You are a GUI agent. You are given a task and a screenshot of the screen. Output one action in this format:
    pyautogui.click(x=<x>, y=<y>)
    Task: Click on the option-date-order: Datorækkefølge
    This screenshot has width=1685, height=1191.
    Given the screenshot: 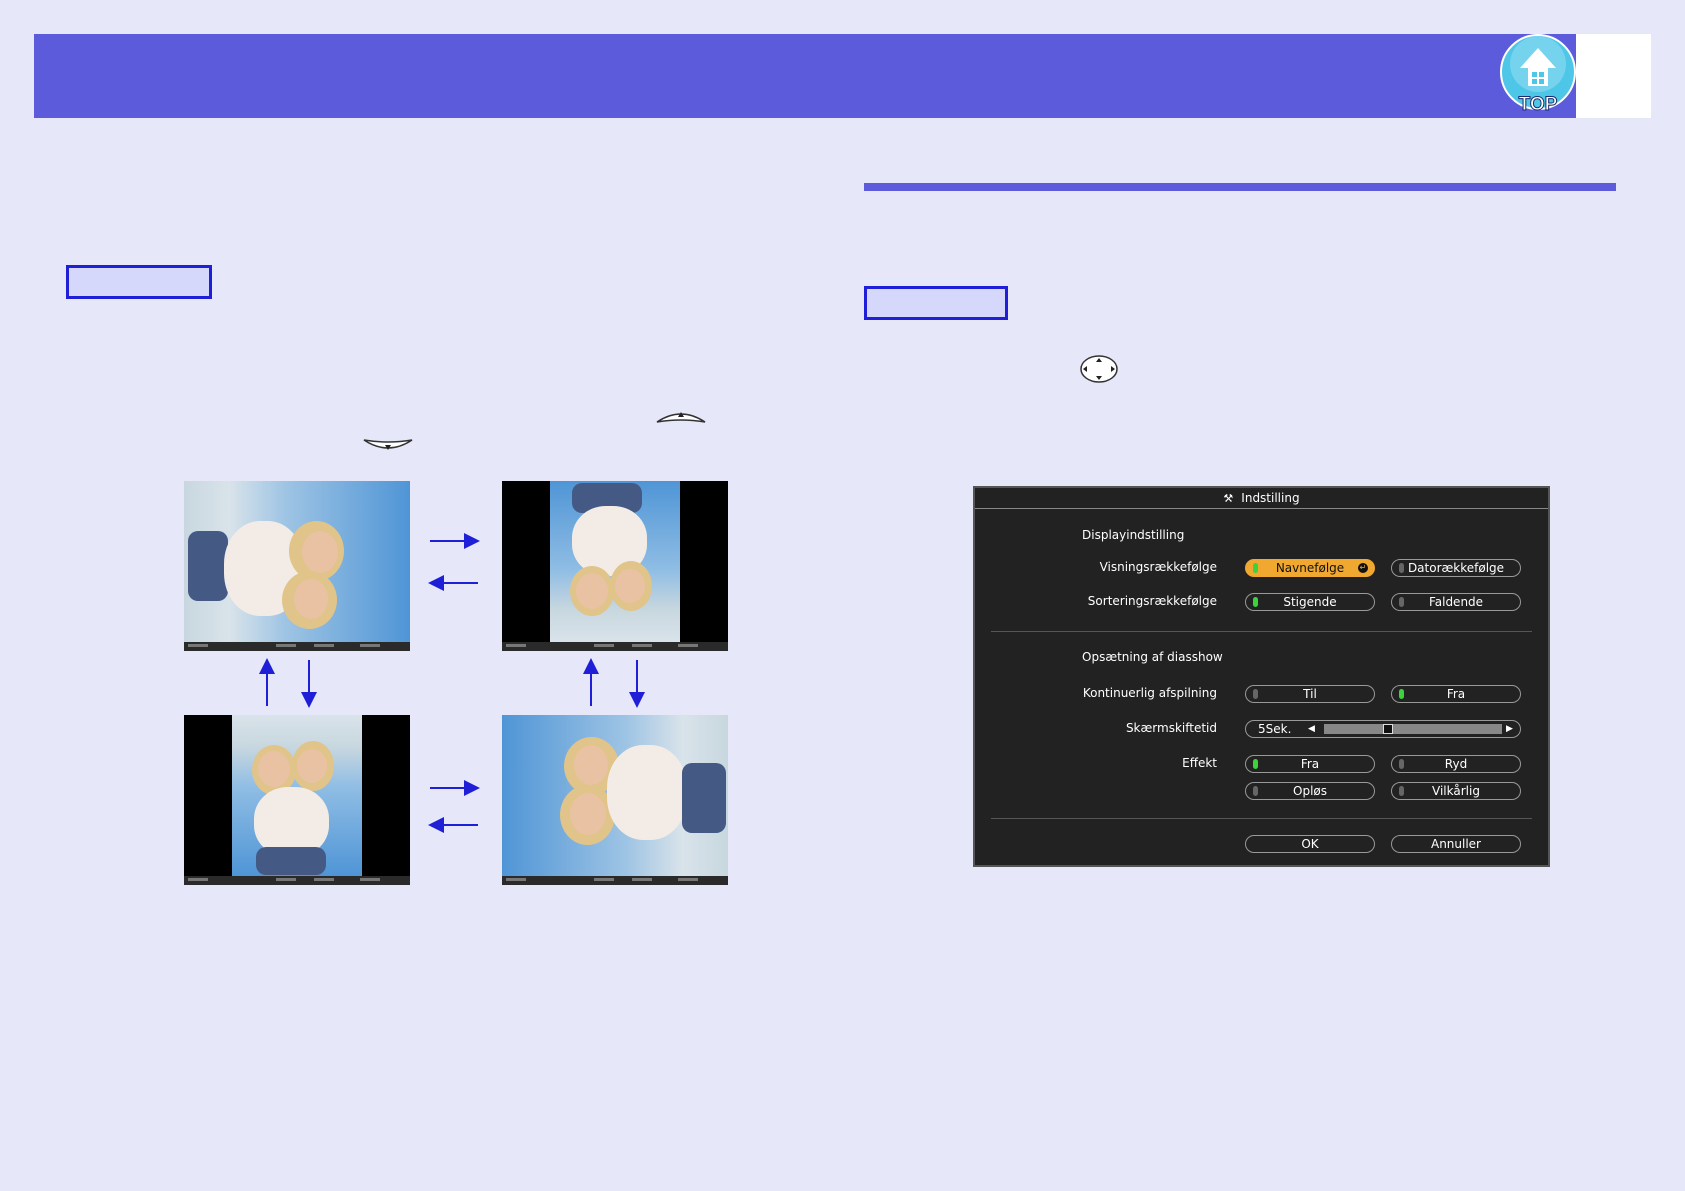 What is the action you would take?
    pyautogui.click(x=1456, y=568)
    